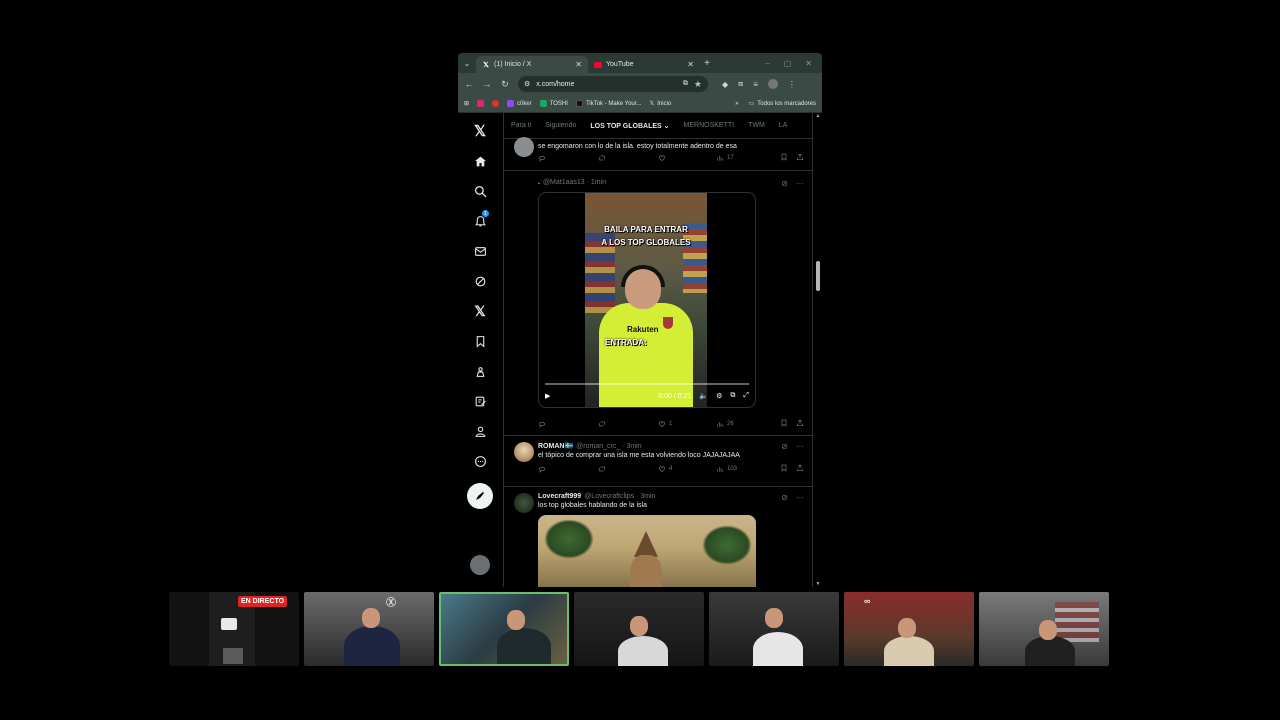 Image resolution: width=1280 pixels, height=720 pixels. Describe the element at coordinates (647, 551) in the screenshot. I see `tweet-media-image` at that location.